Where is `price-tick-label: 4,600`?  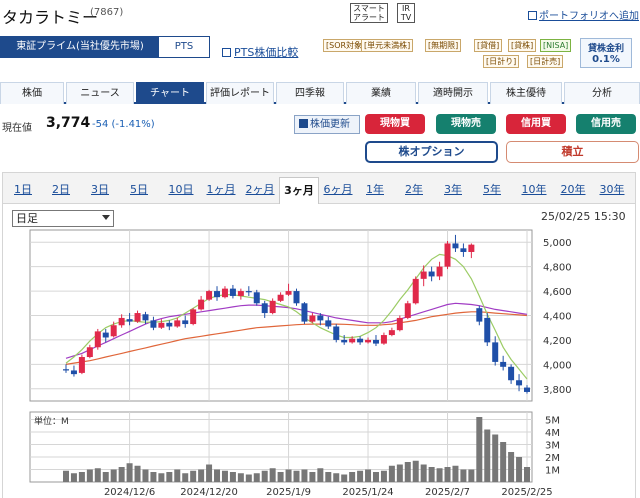
price-tick-label: 4,600 is located at coordinates (557, 292).